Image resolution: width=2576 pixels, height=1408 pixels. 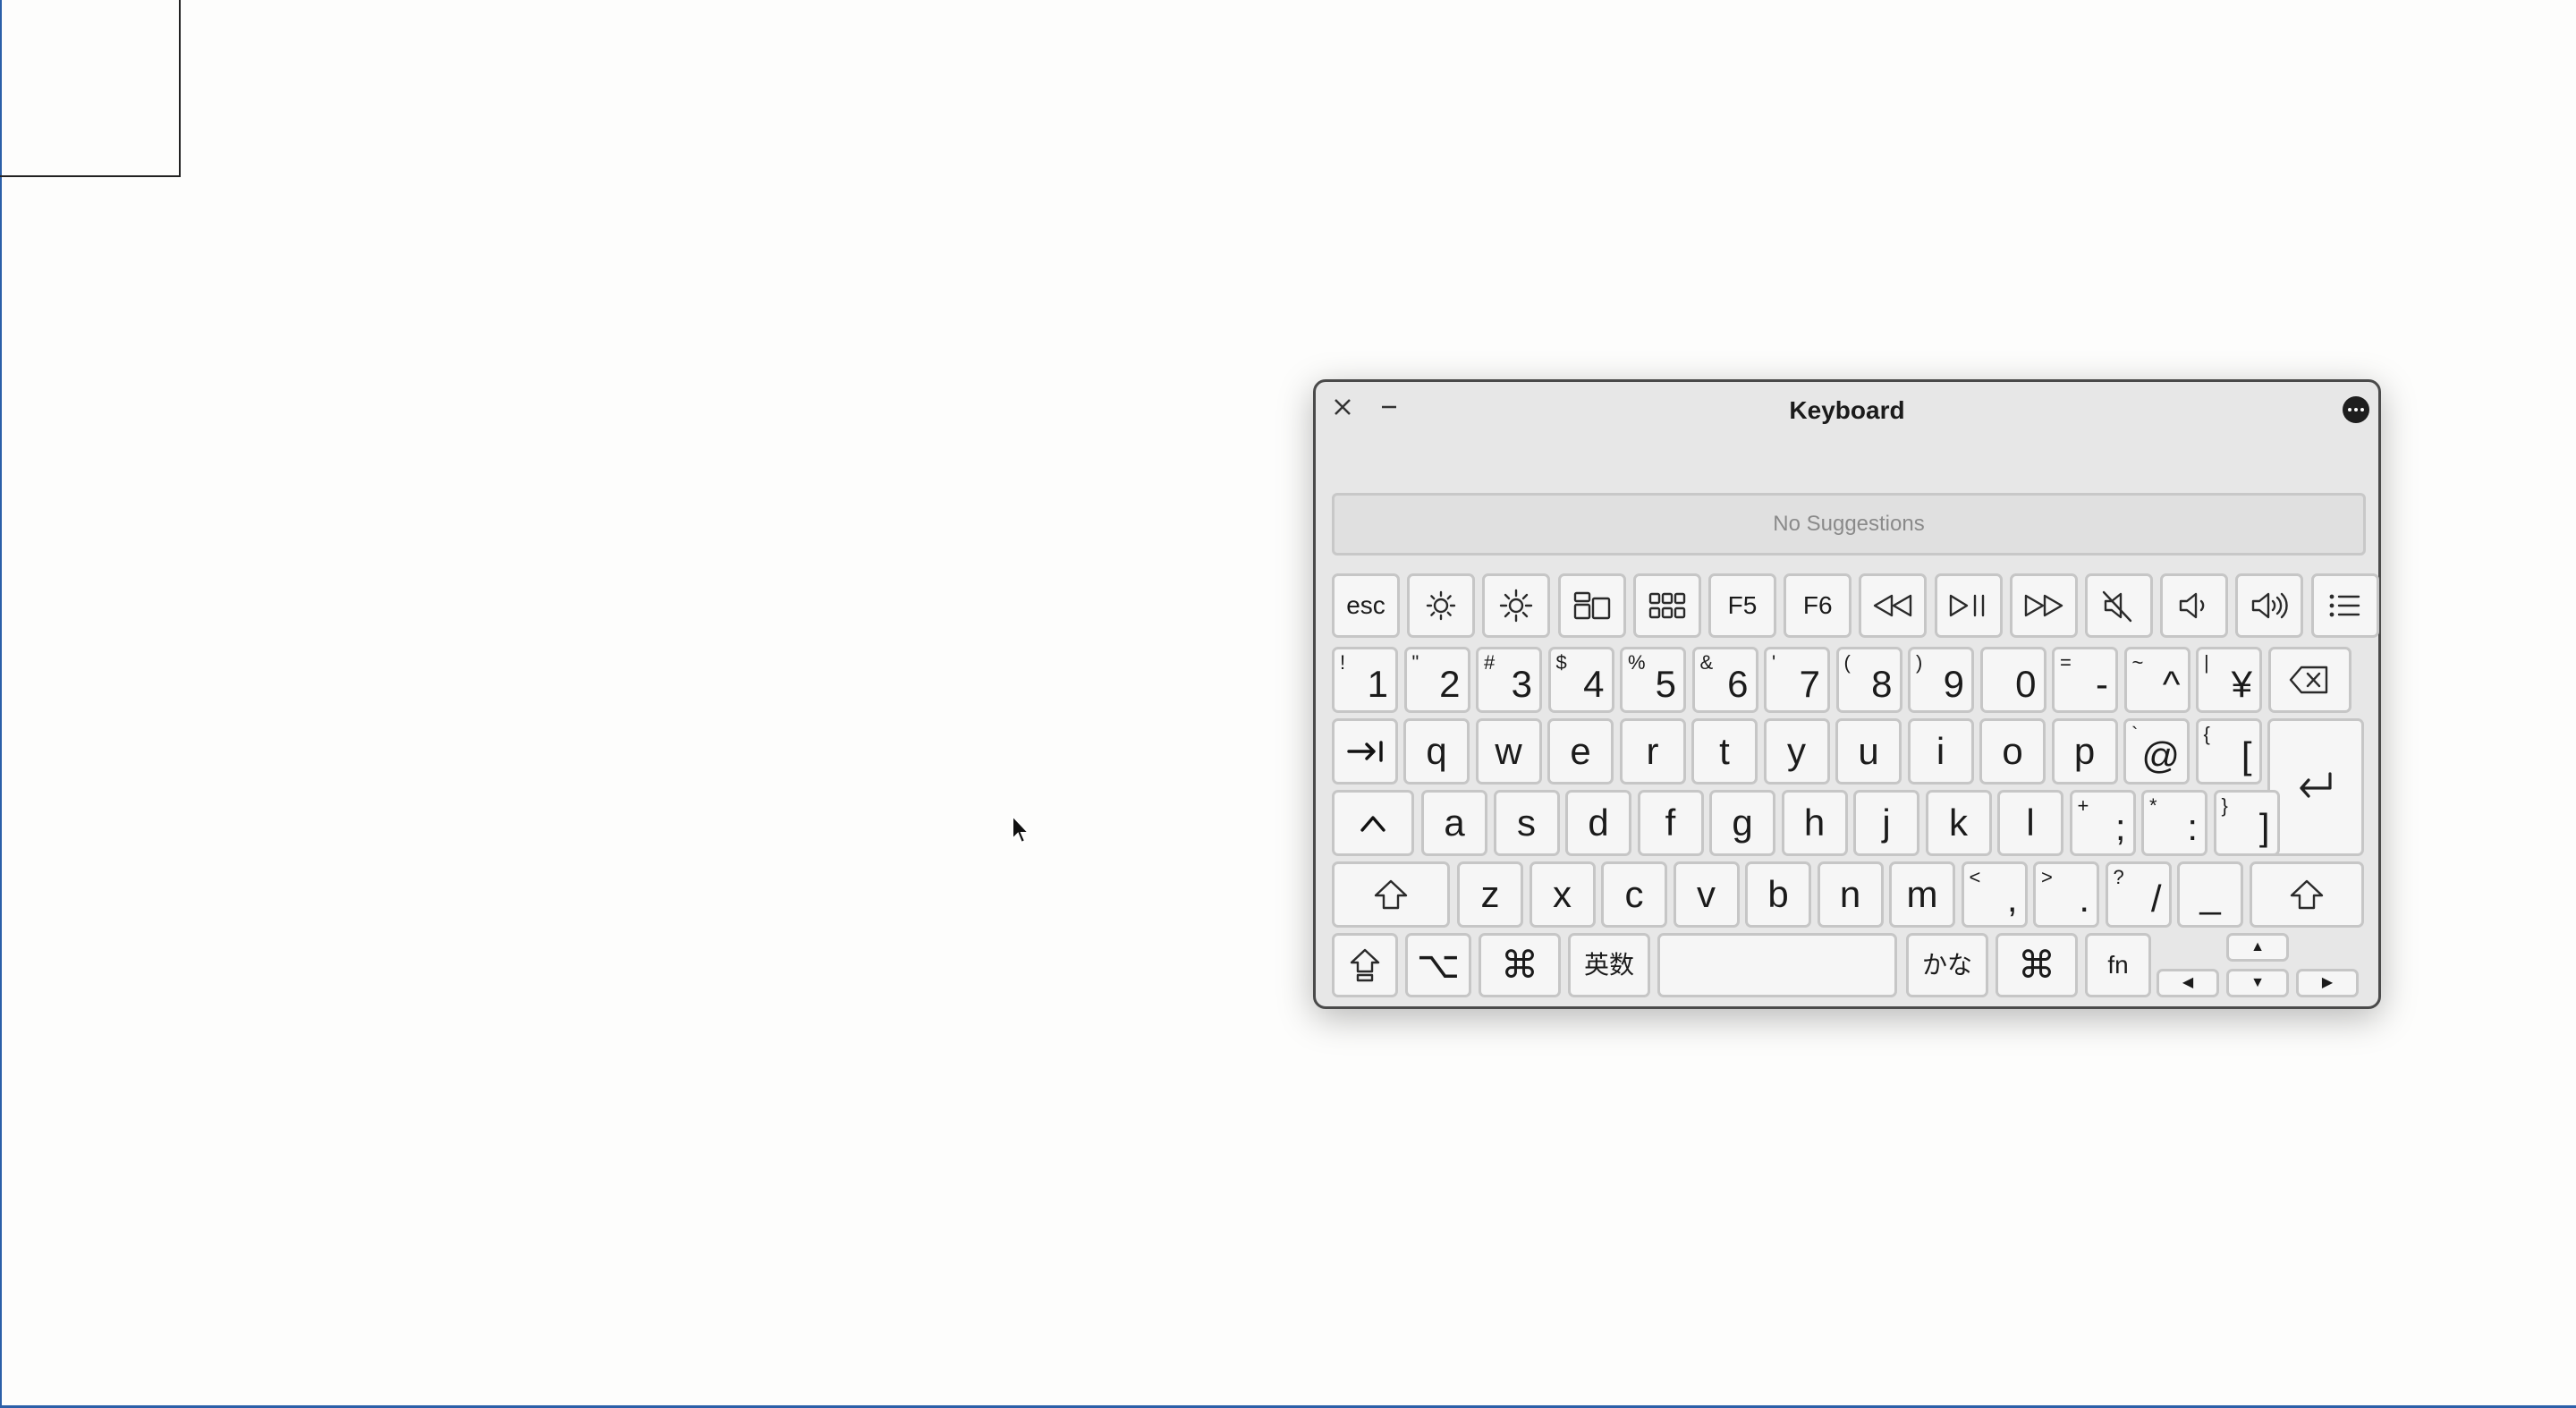 I want to click on key-minus: - =, so click(x=2085, y=680).